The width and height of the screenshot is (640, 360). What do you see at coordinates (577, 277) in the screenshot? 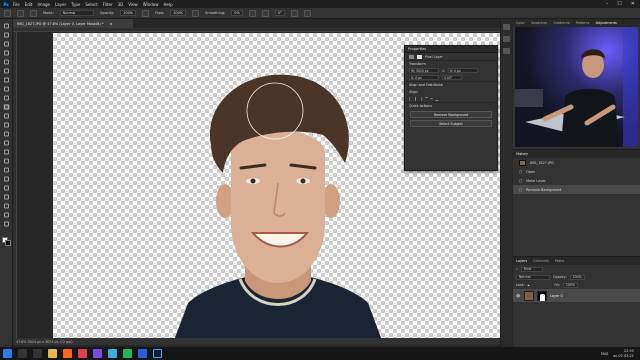
I see `layer-opacity-field: 100%` at bounding box center [577, 277].